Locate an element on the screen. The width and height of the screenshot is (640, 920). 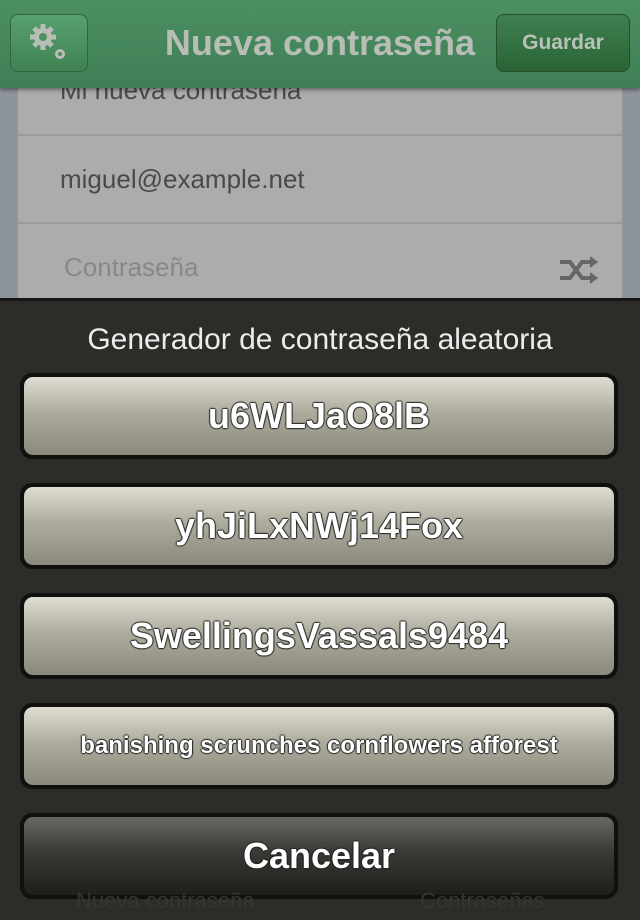
password-option-2: yhJiLxNWj14Fox is located at coordinates (319, 526).